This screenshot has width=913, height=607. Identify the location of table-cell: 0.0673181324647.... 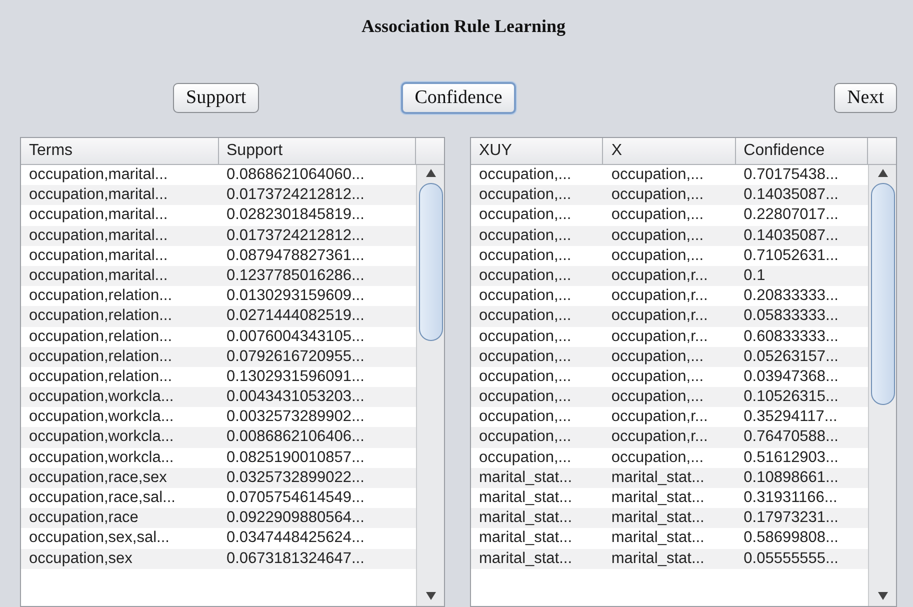
(317, 558).